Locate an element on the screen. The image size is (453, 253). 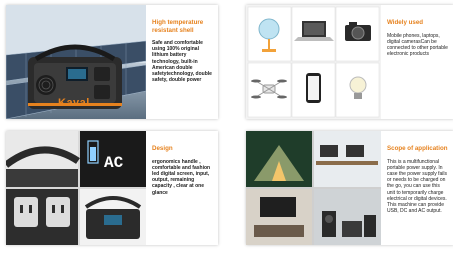
panel-title: High temperature resistant shell is located at coordinates (178, 26).